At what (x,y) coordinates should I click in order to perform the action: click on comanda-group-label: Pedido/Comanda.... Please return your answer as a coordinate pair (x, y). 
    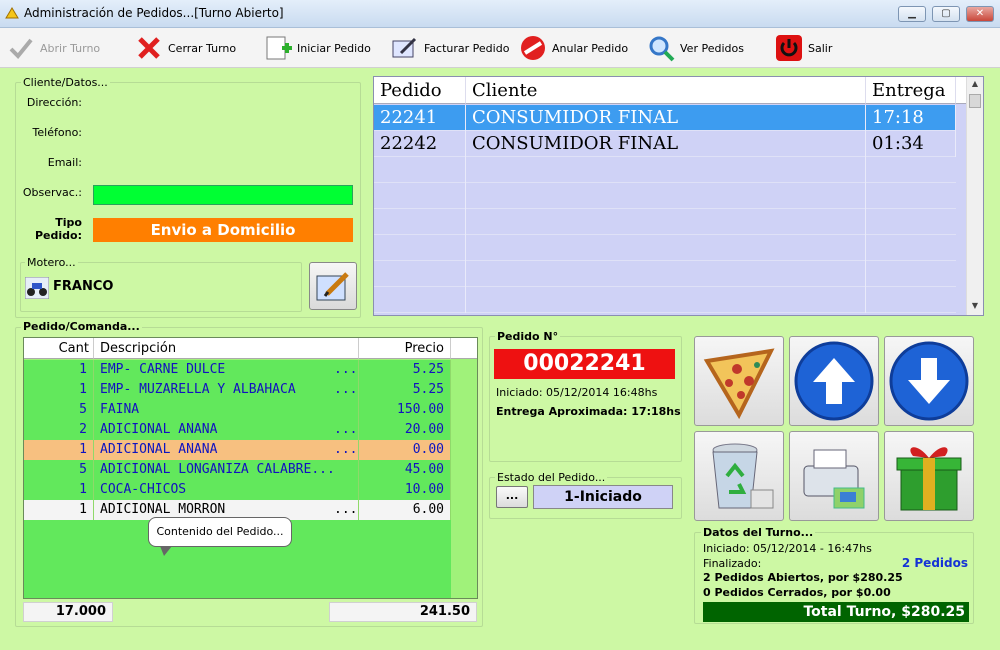
    Looking at the image, I should click on (81, 326).